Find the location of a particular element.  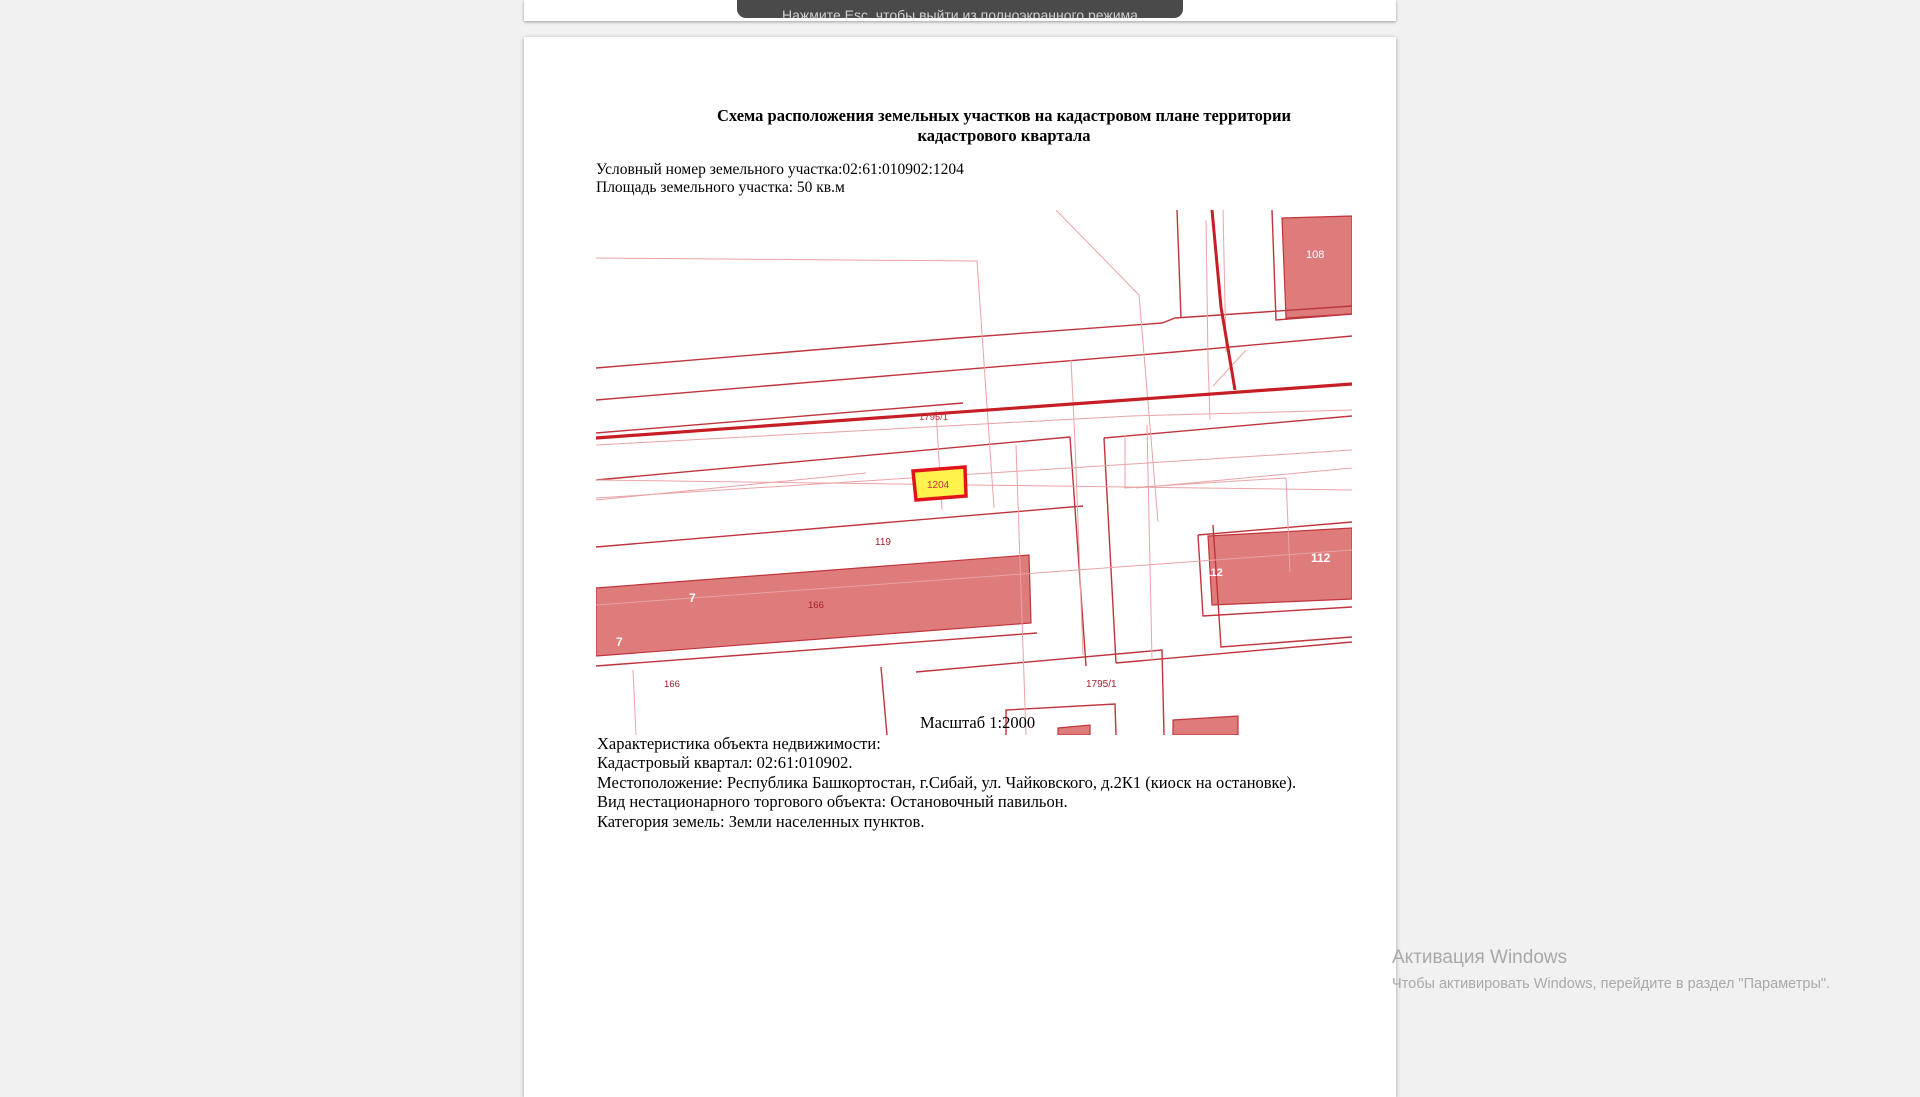

lot-119-inner is located at coordinates (840, 526).